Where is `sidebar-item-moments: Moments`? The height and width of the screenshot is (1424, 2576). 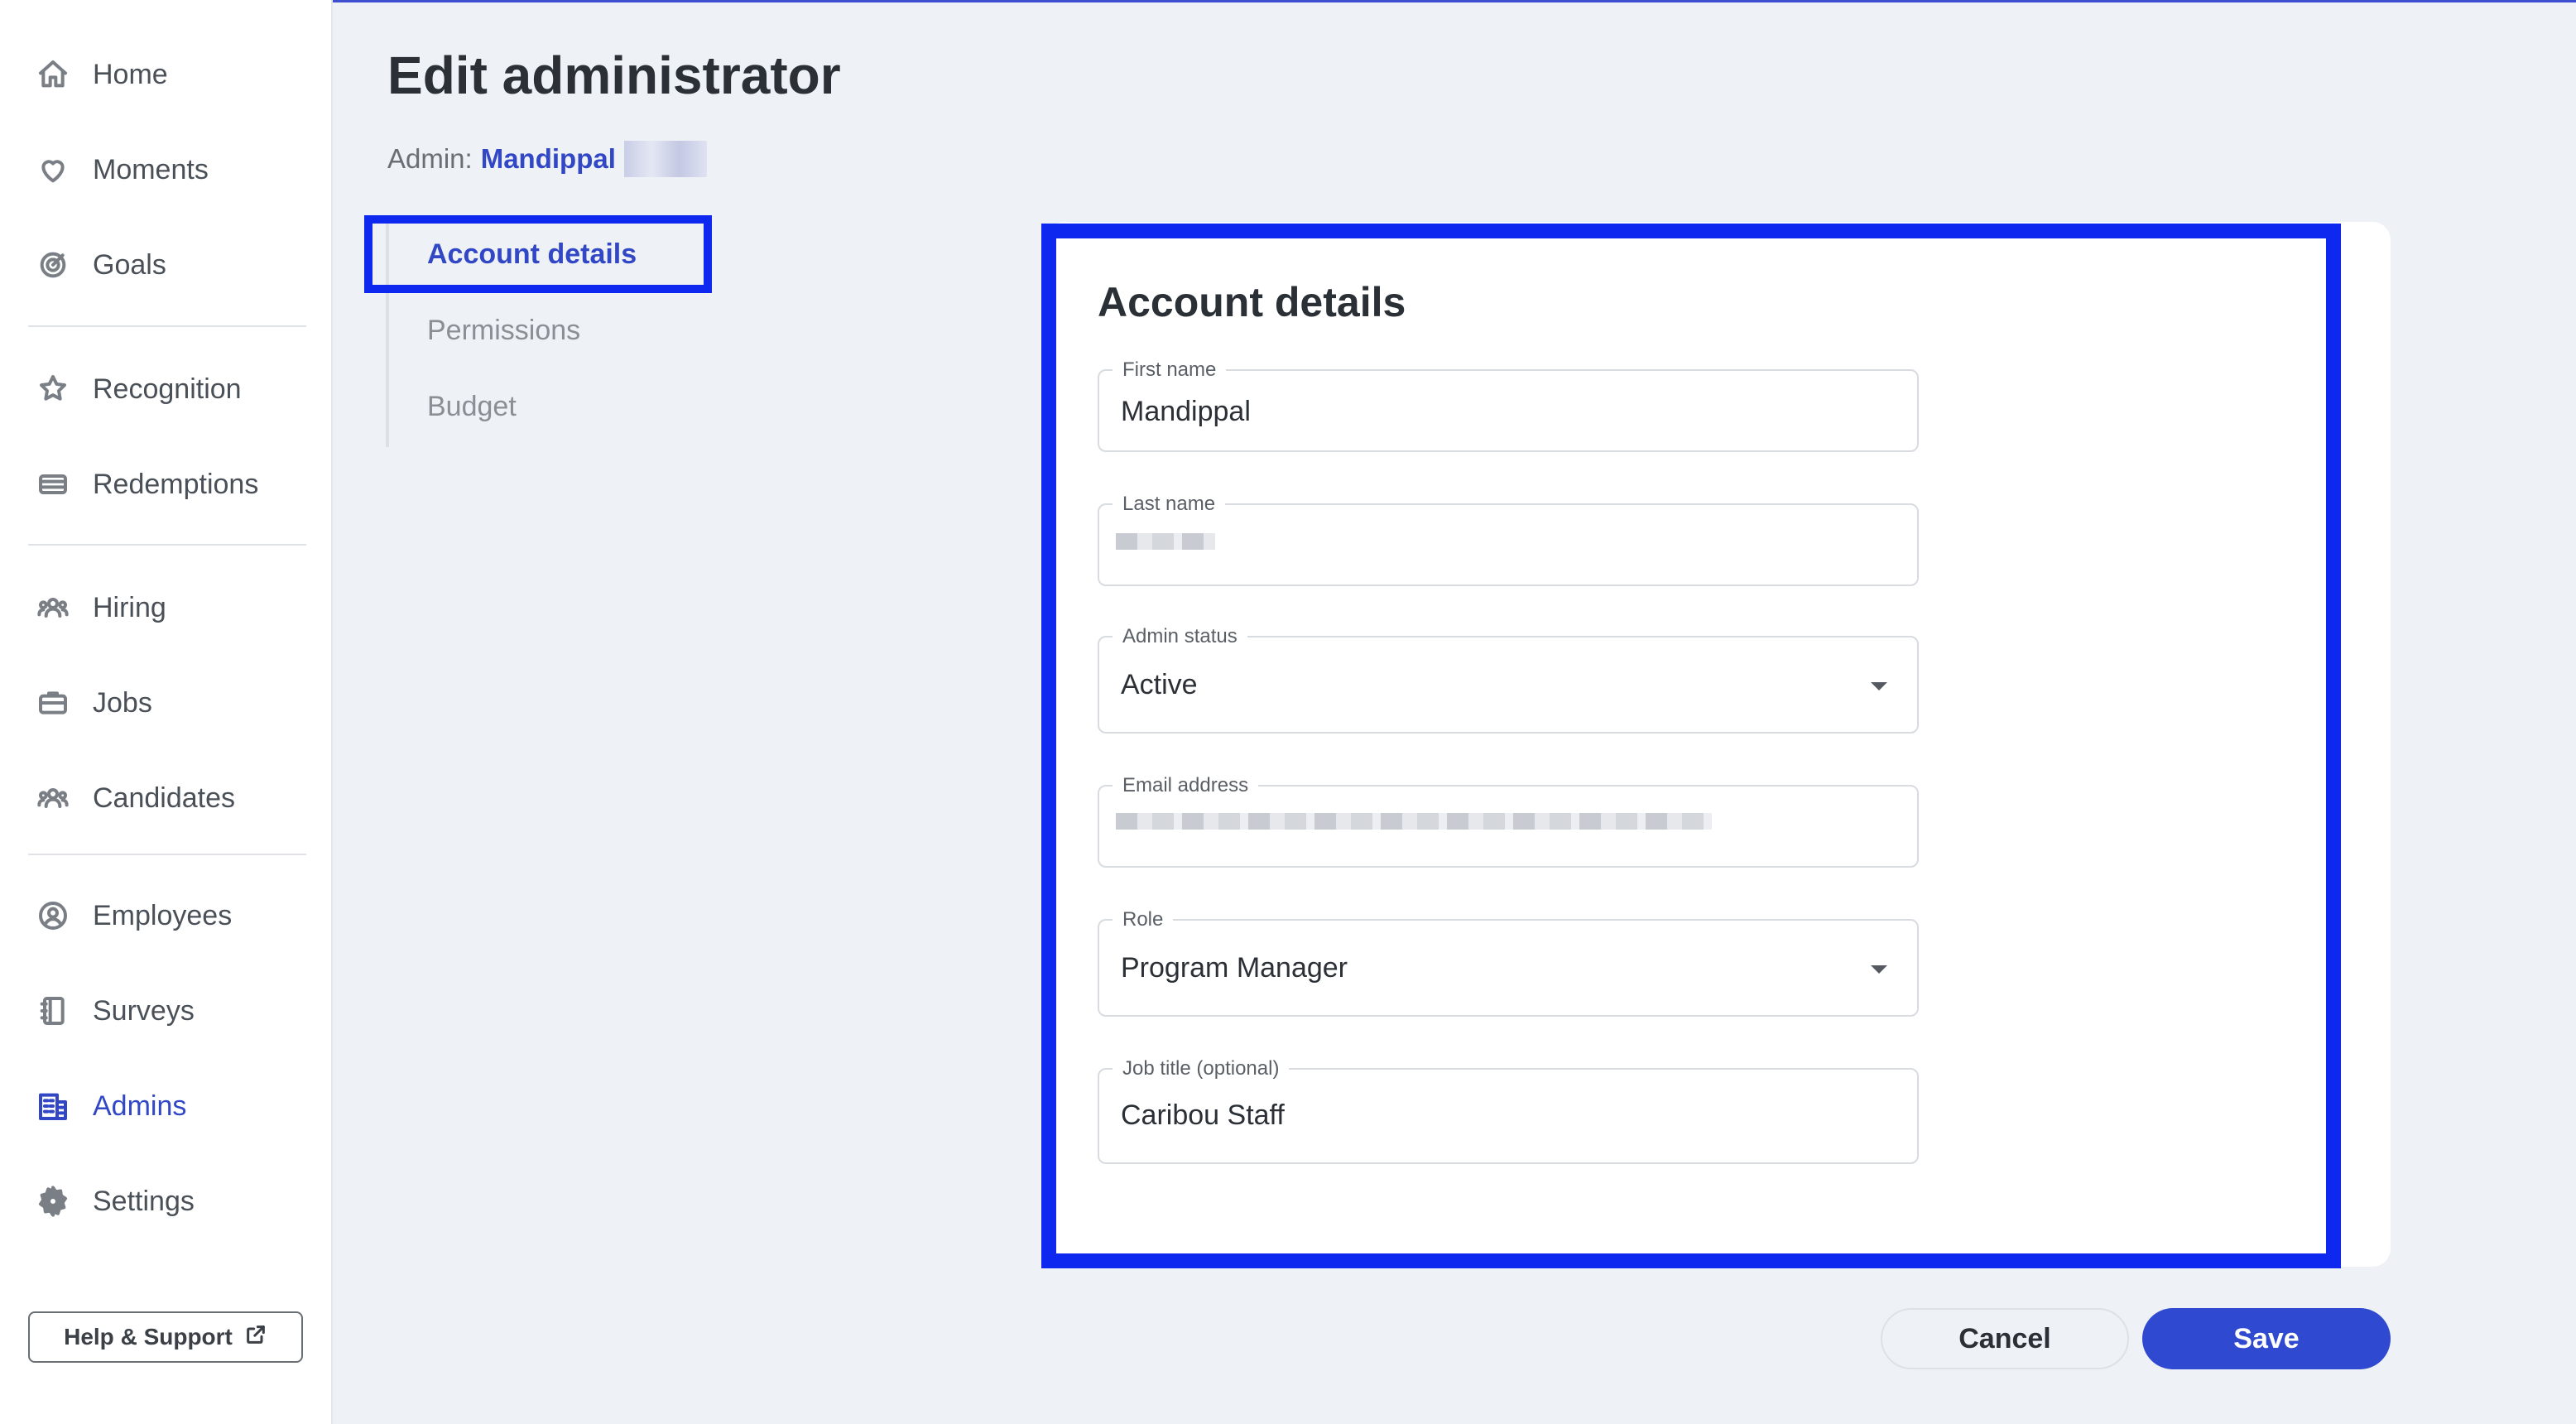
sidebar-item-moments: Moments is located at coordinates (168, 170).